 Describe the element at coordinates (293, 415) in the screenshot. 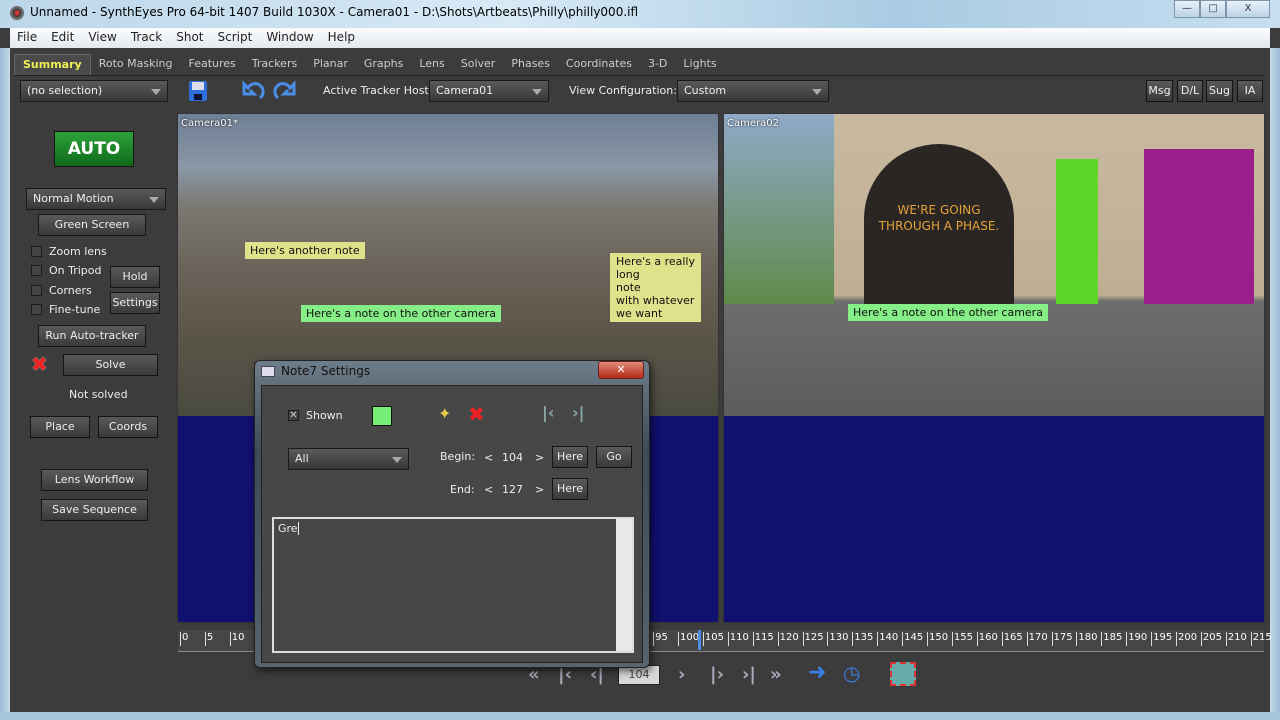

I see `shown-checkbox: ✕` at that location.